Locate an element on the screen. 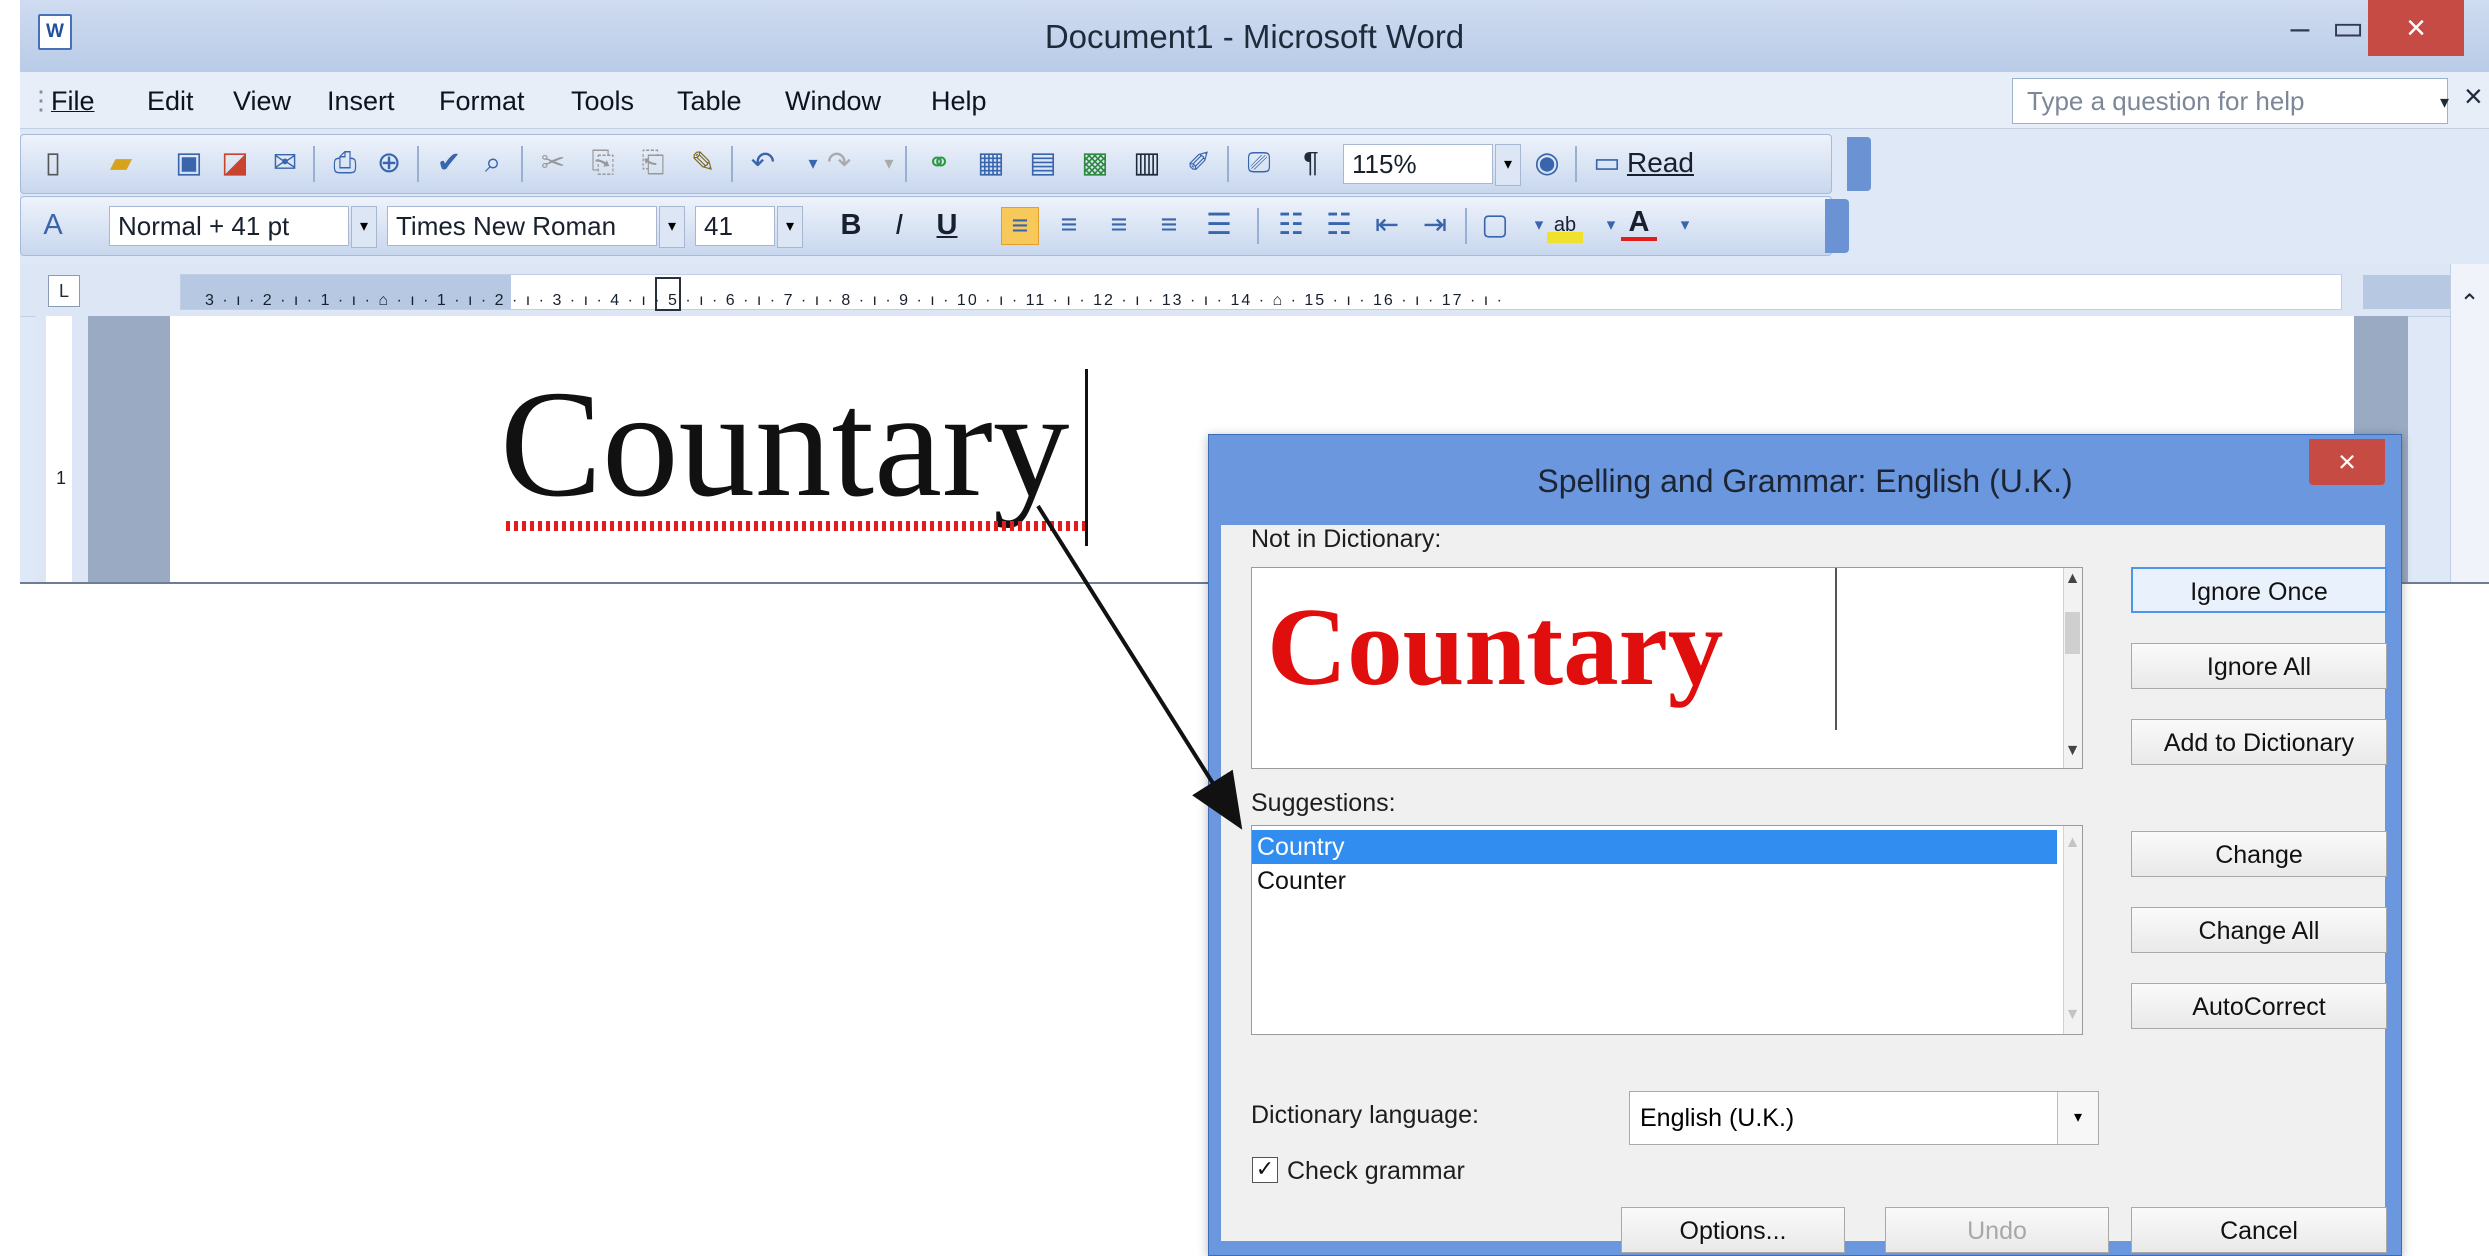 The image size is (2489, 1256). suggestions-scrollbar is located at coordinates (2072, 930).